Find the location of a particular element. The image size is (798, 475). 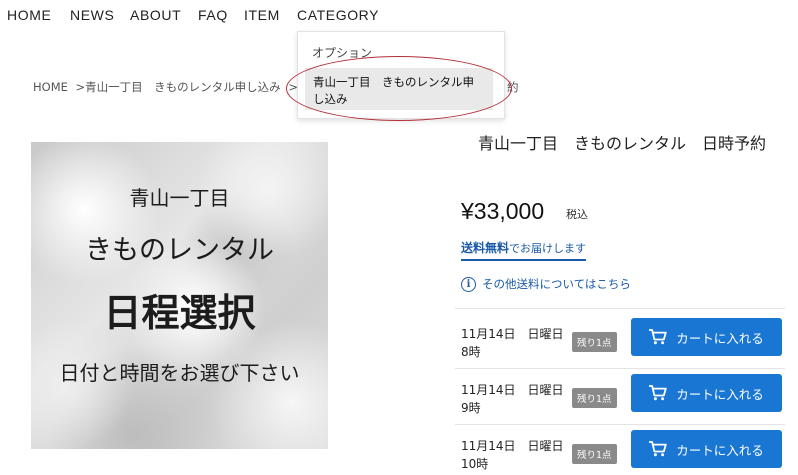

slot-time-text: 9時 is located at coordinates (471, 408).